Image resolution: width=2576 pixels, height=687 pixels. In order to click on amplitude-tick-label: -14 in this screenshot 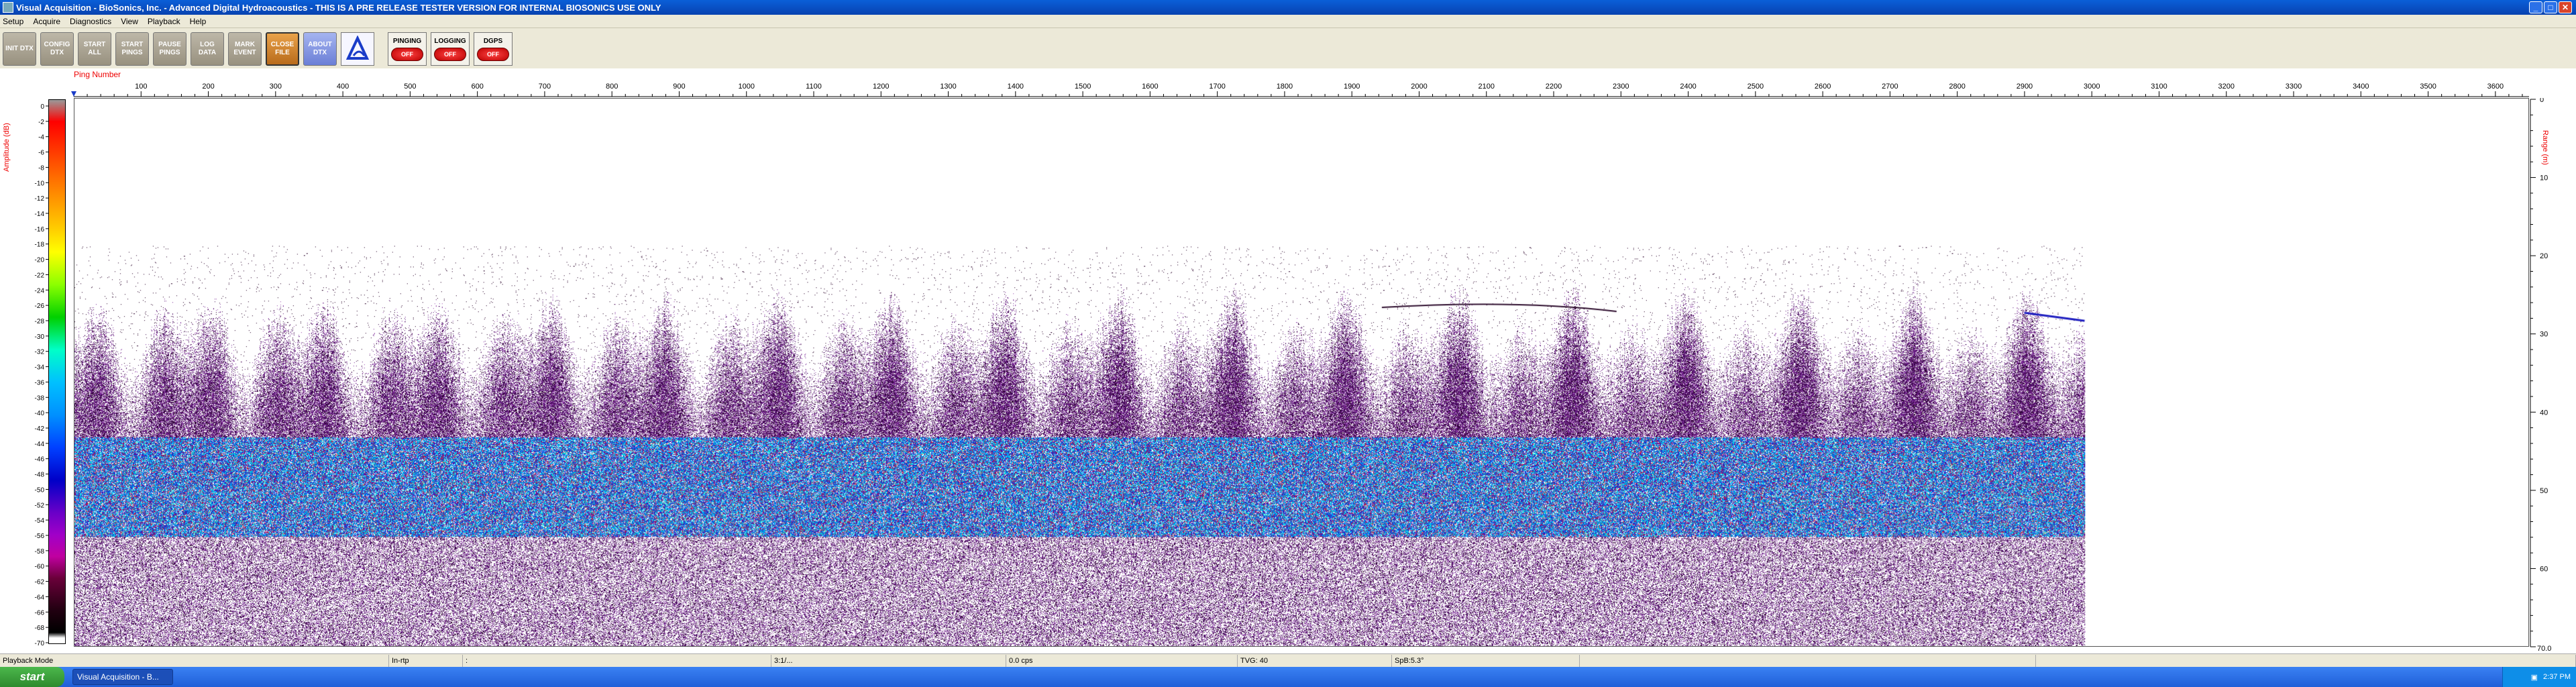, I will do `click(40, 214)`.